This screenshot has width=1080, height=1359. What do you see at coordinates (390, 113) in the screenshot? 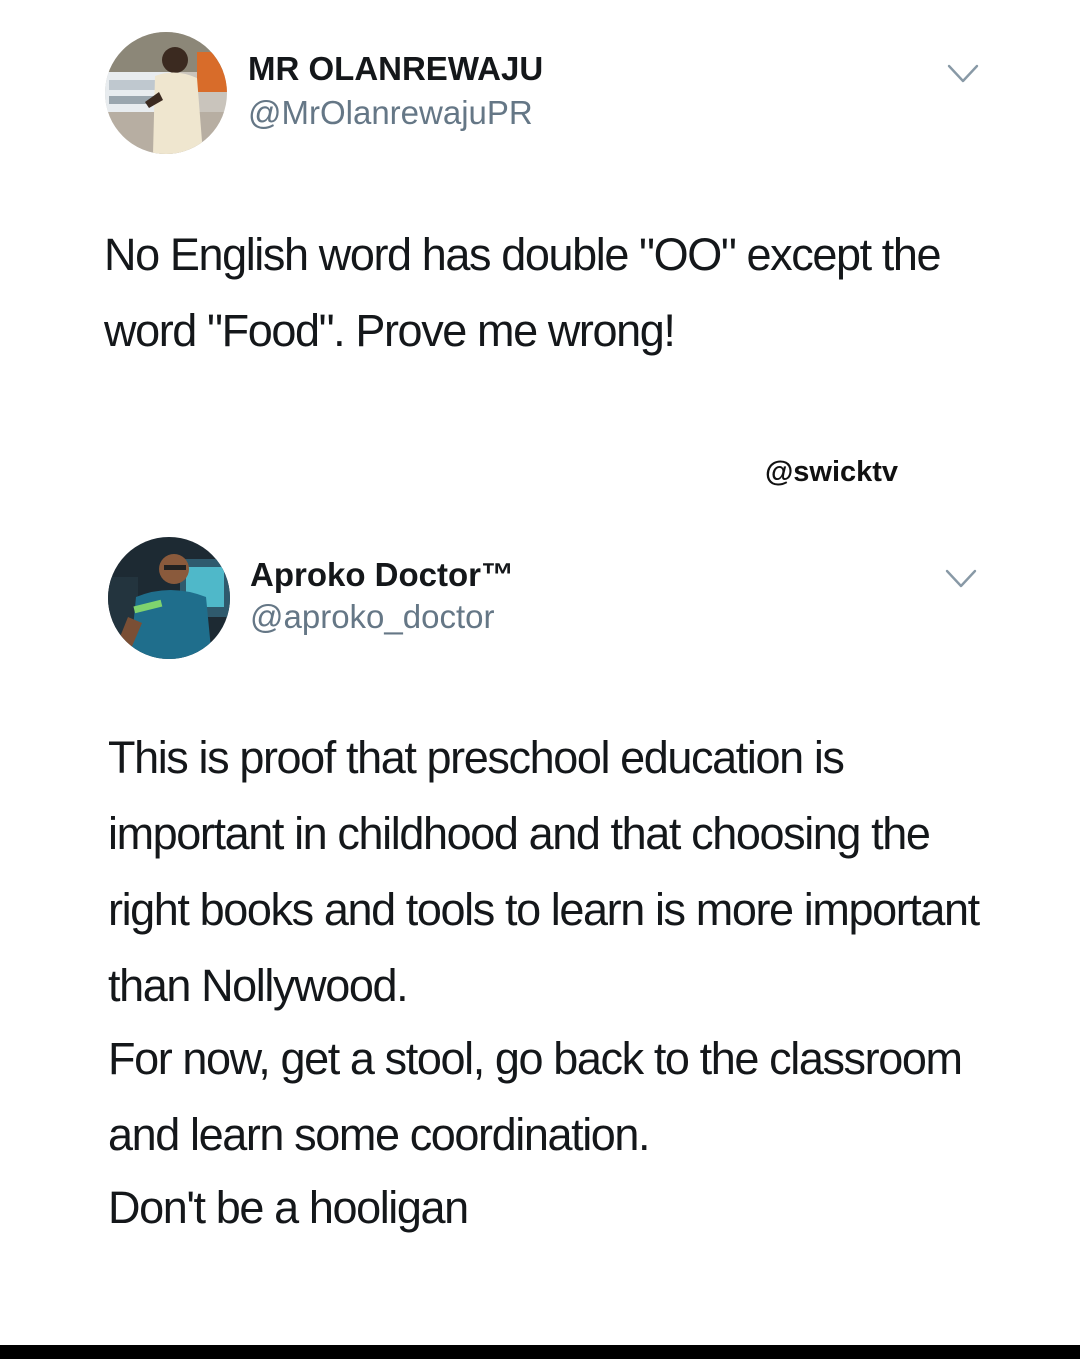
I see `user-handle: @MrOlanrewajuPR` at bounding box center [390, 113].